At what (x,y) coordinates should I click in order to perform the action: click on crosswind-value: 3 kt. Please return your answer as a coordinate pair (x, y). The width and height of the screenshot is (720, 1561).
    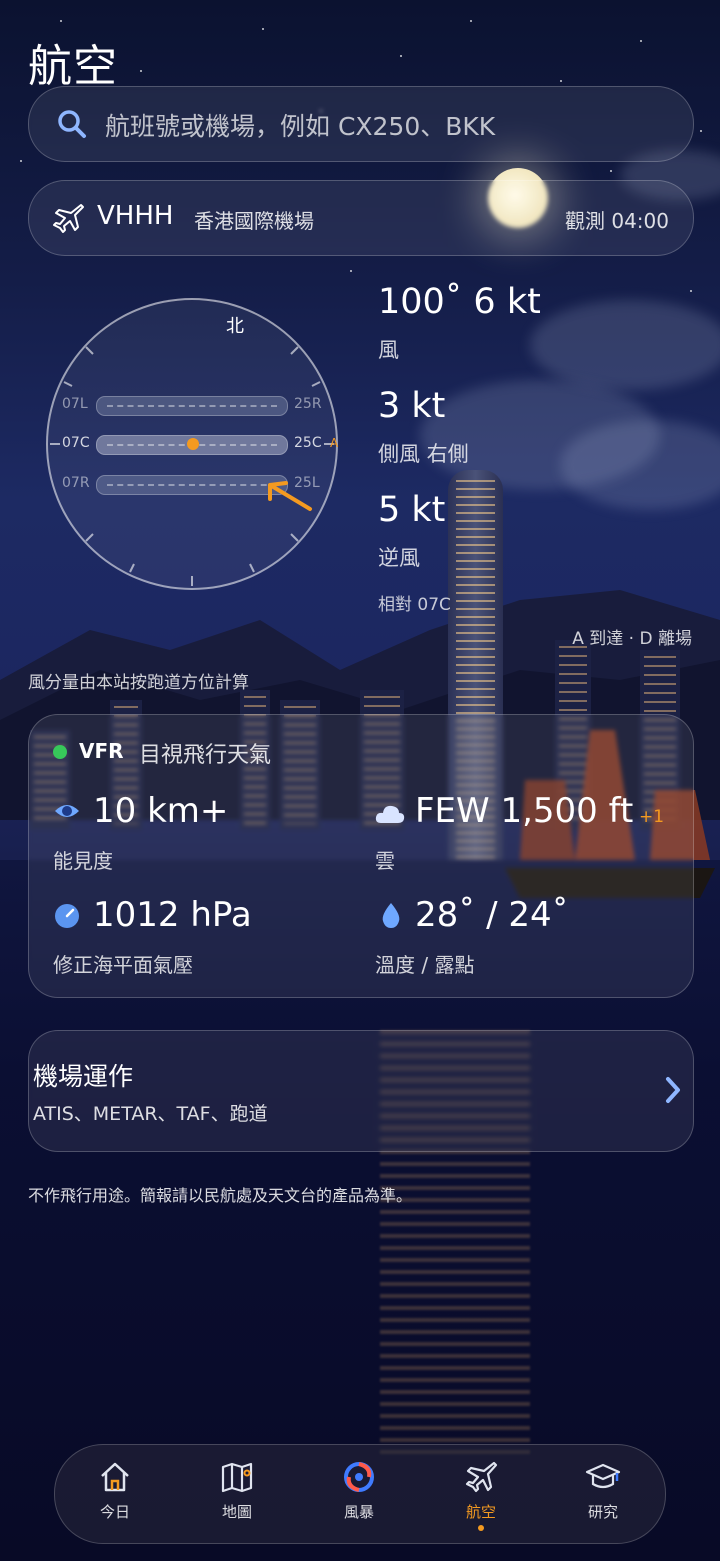
    Looking at the image, I should click on (412, 406).